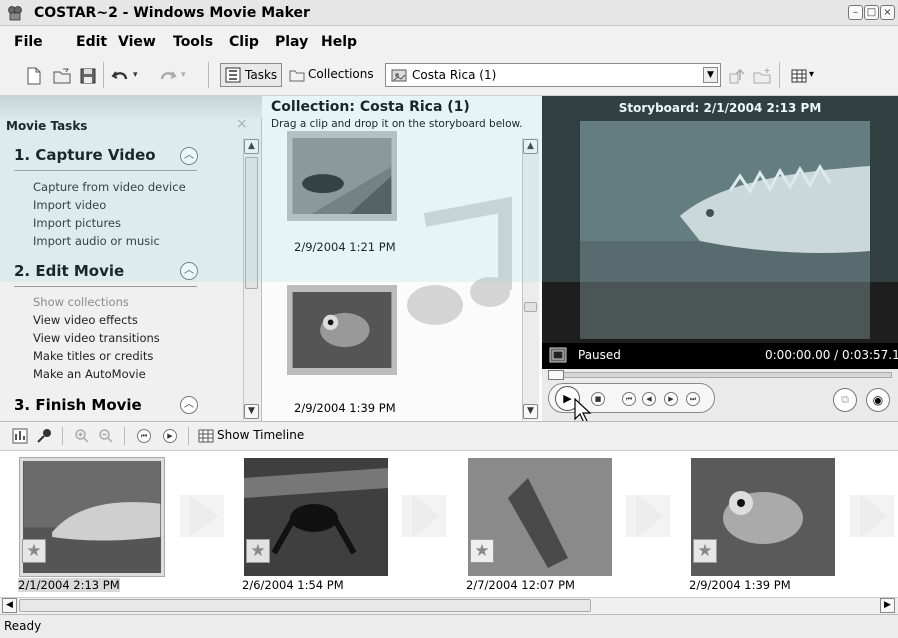 This screenshot has width=898, height=638. I want to click on collection-scroll-thumb, so click(530, 307).